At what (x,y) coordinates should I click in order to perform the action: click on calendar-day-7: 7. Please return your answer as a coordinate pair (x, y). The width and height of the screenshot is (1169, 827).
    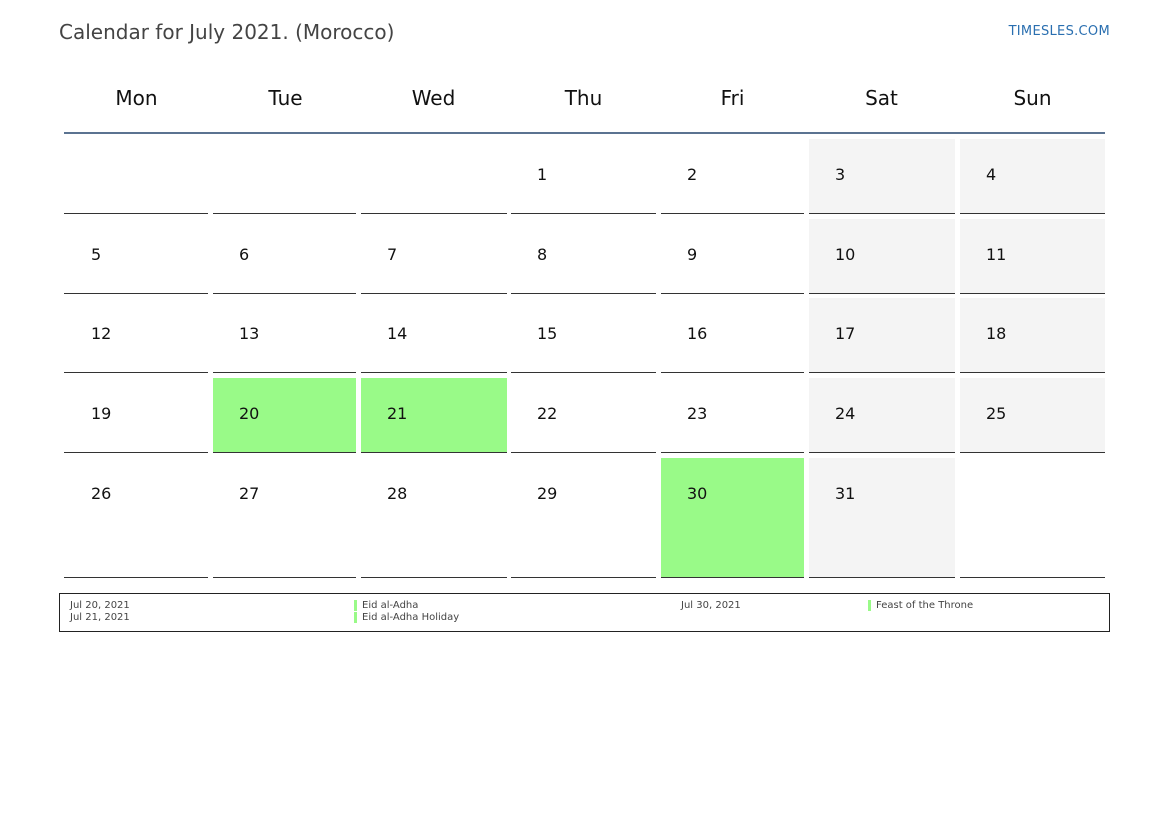
    Looking at the image, I should click on (434, 256).